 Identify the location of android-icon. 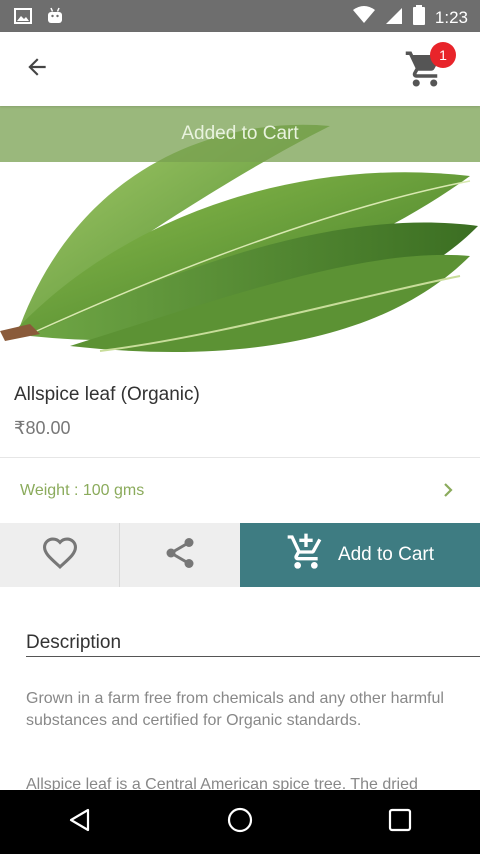
(55, 18).